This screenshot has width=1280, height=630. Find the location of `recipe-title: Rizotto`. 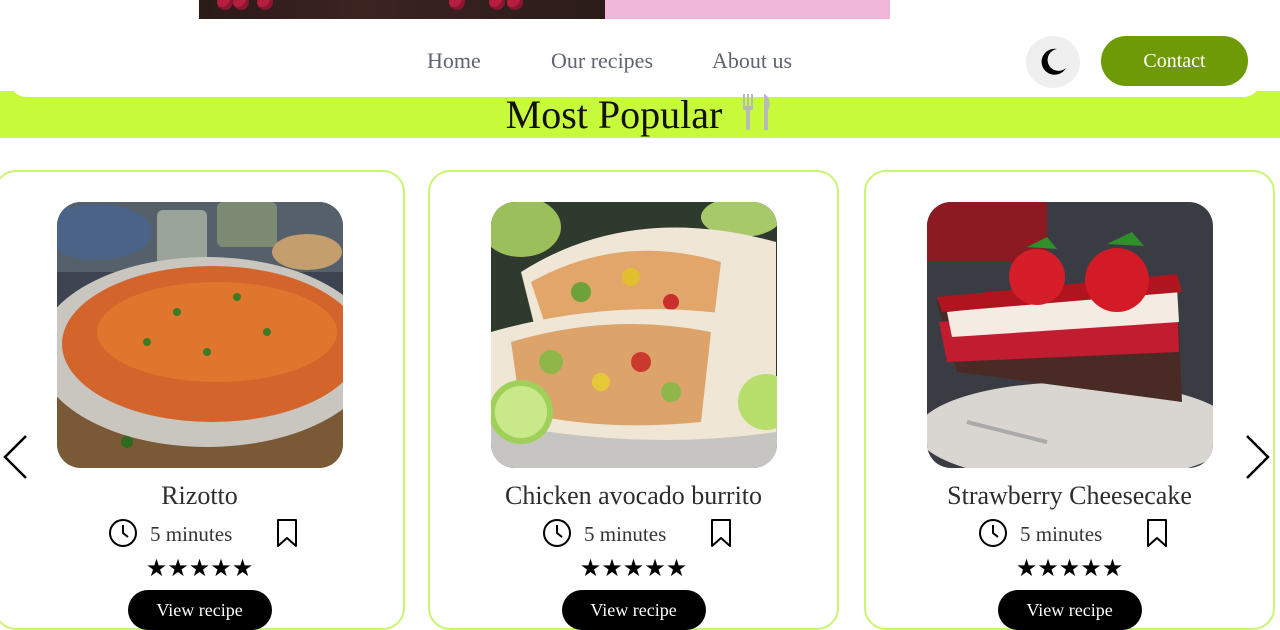

recipe-title: Rizotto is located at coordinates (199, 495).